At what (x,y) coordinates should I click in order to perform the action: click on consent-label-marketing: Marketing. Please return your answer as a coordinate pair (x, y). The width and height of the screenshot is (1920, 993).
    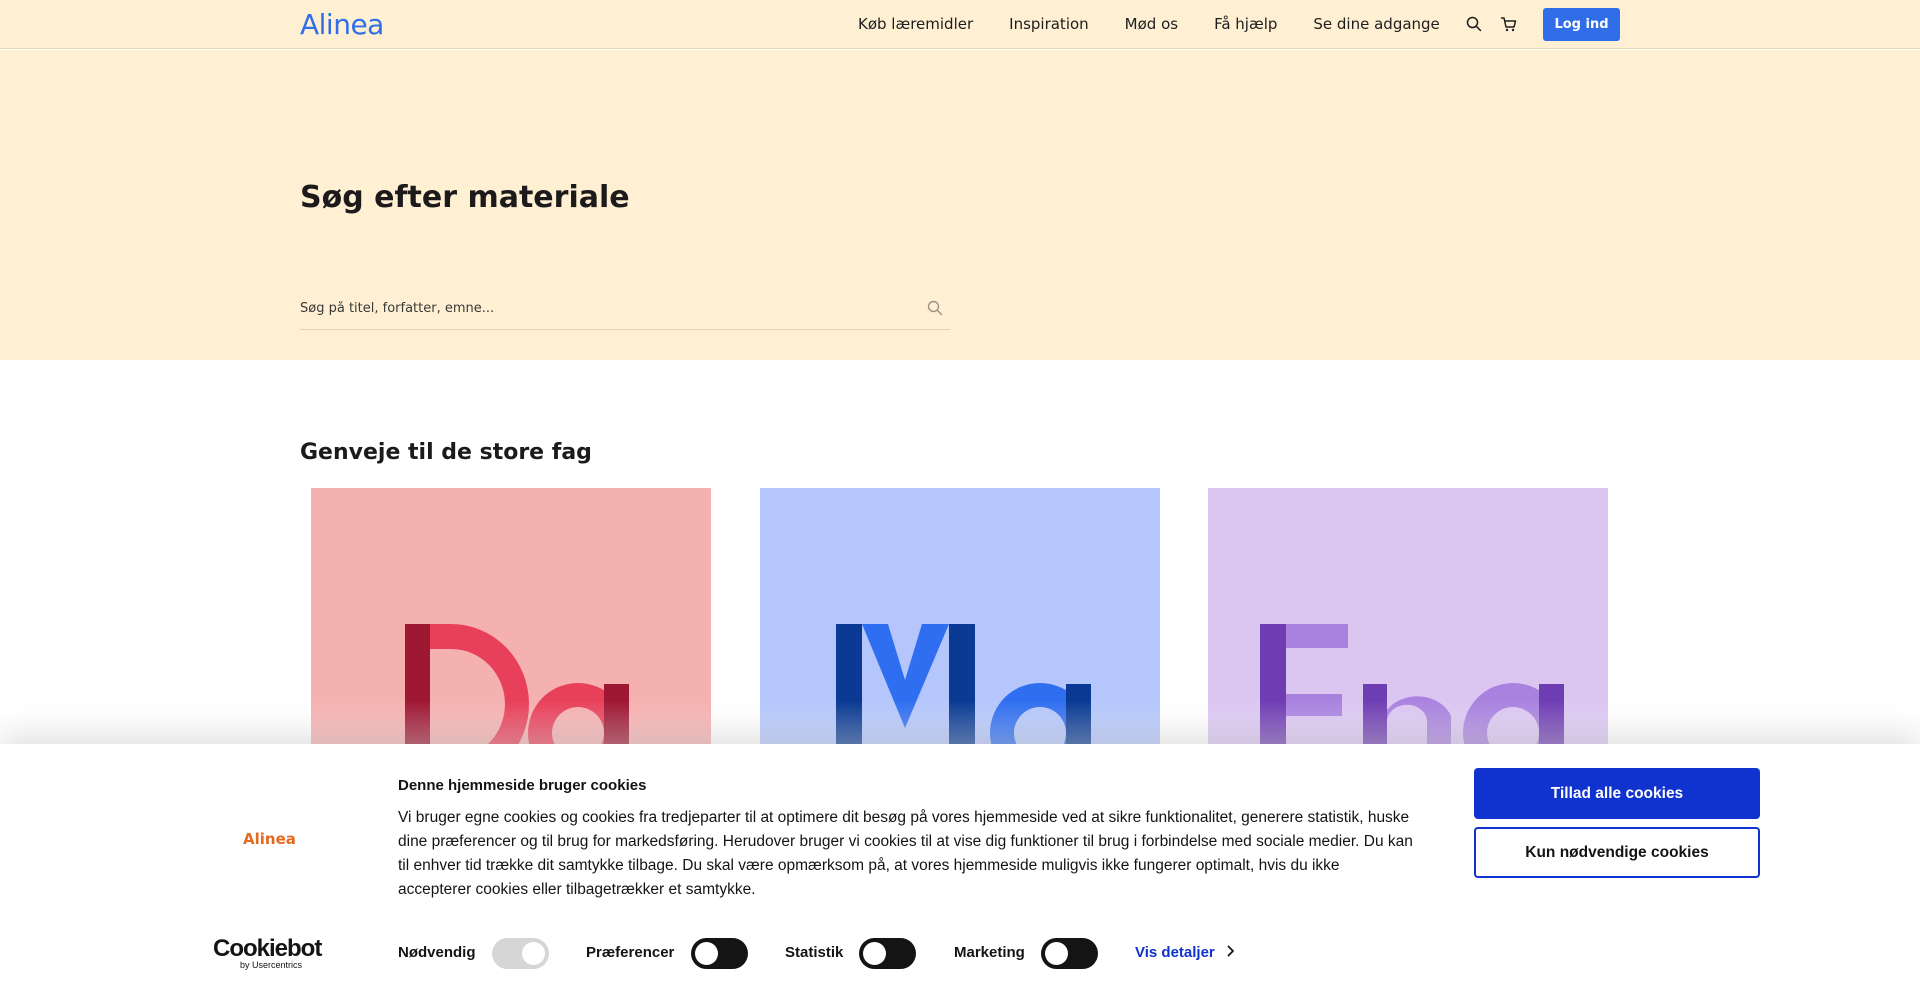
    Looking at the image, I should click on (989, 952).